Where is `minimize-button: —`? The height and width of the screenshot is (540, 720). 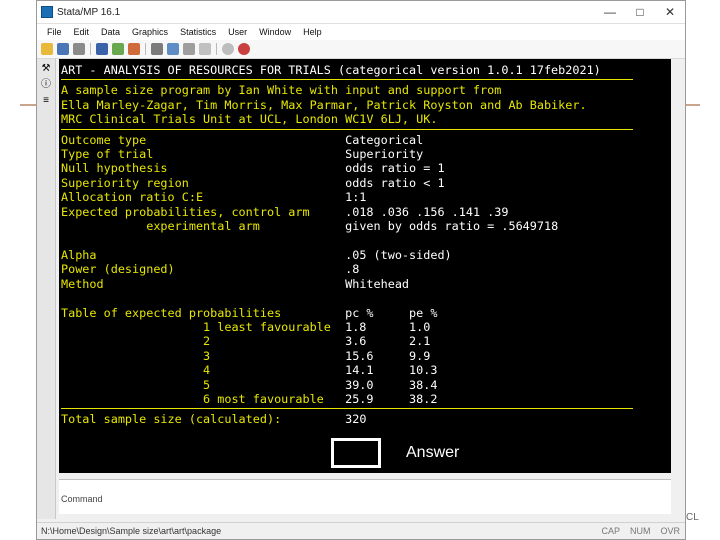
minimize-button: — is located at coordinates (610, 12).